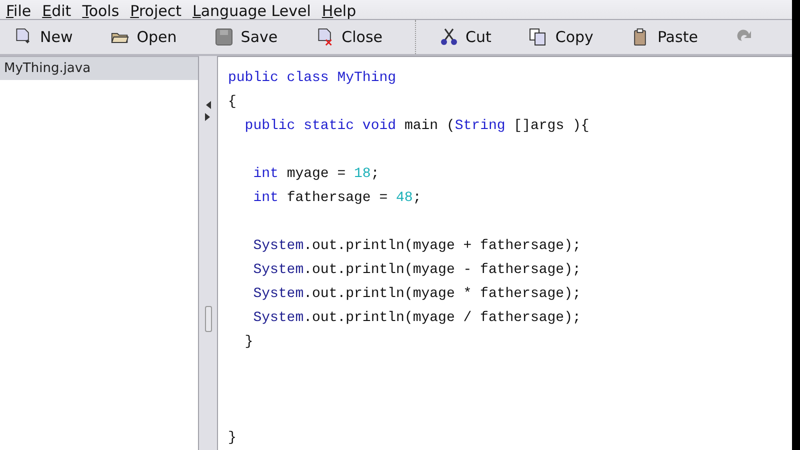 The width and height of the screenshot is (800, 450). I want to click on collapse-arrows-icon, so click(208, 111).